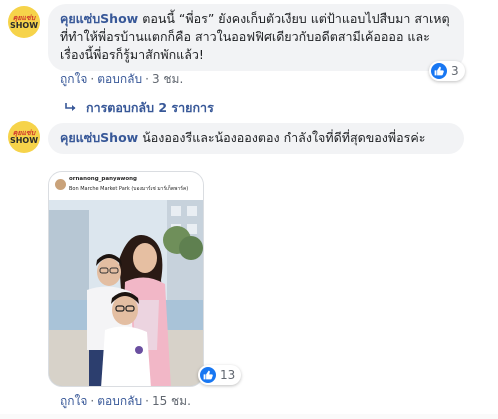 This screenshot has height=419, width=498. I want to click on reaction-count: 13, so click(228, 375).